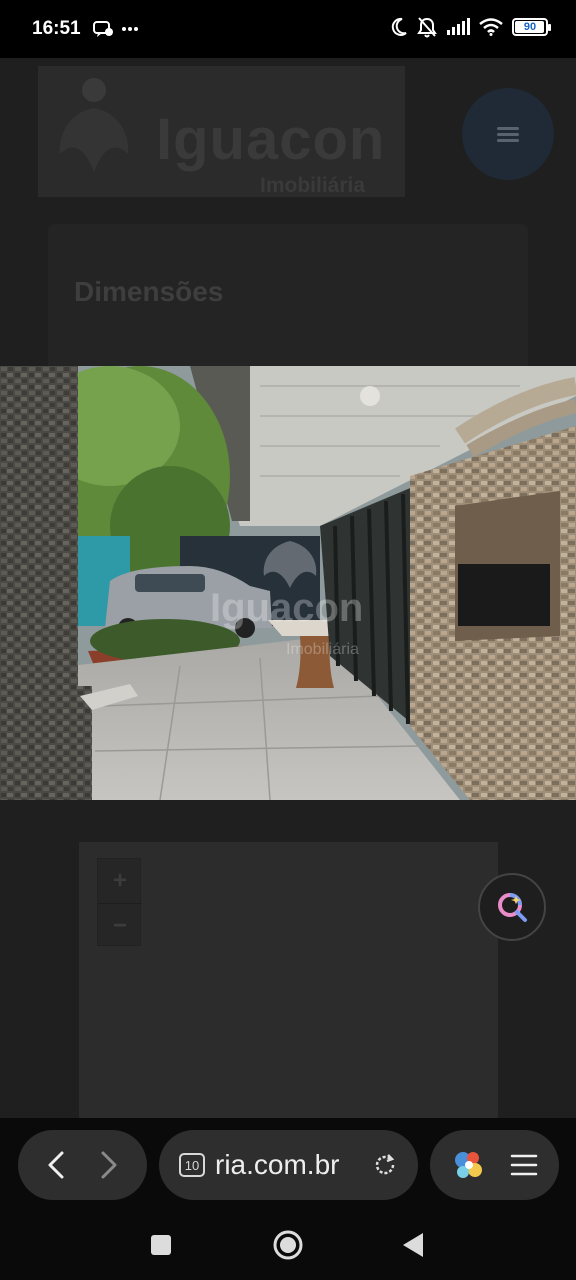 The width and height of the screenshot is (576, 1280). I want to click on wifi-icon, so click(491, 27).